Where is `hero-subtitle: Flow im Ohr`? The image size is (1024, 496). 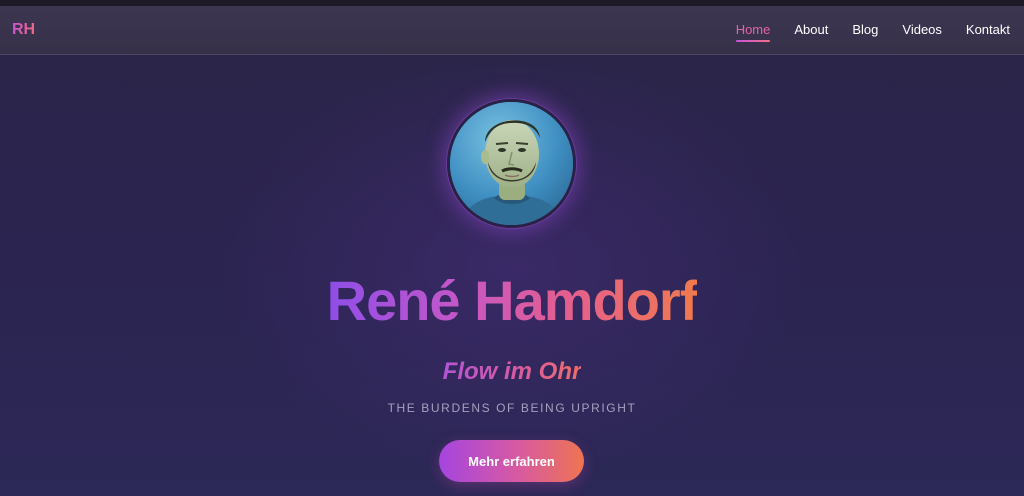
hero-subtitle: Flow im Ohr is located at coordinates (512, 372).